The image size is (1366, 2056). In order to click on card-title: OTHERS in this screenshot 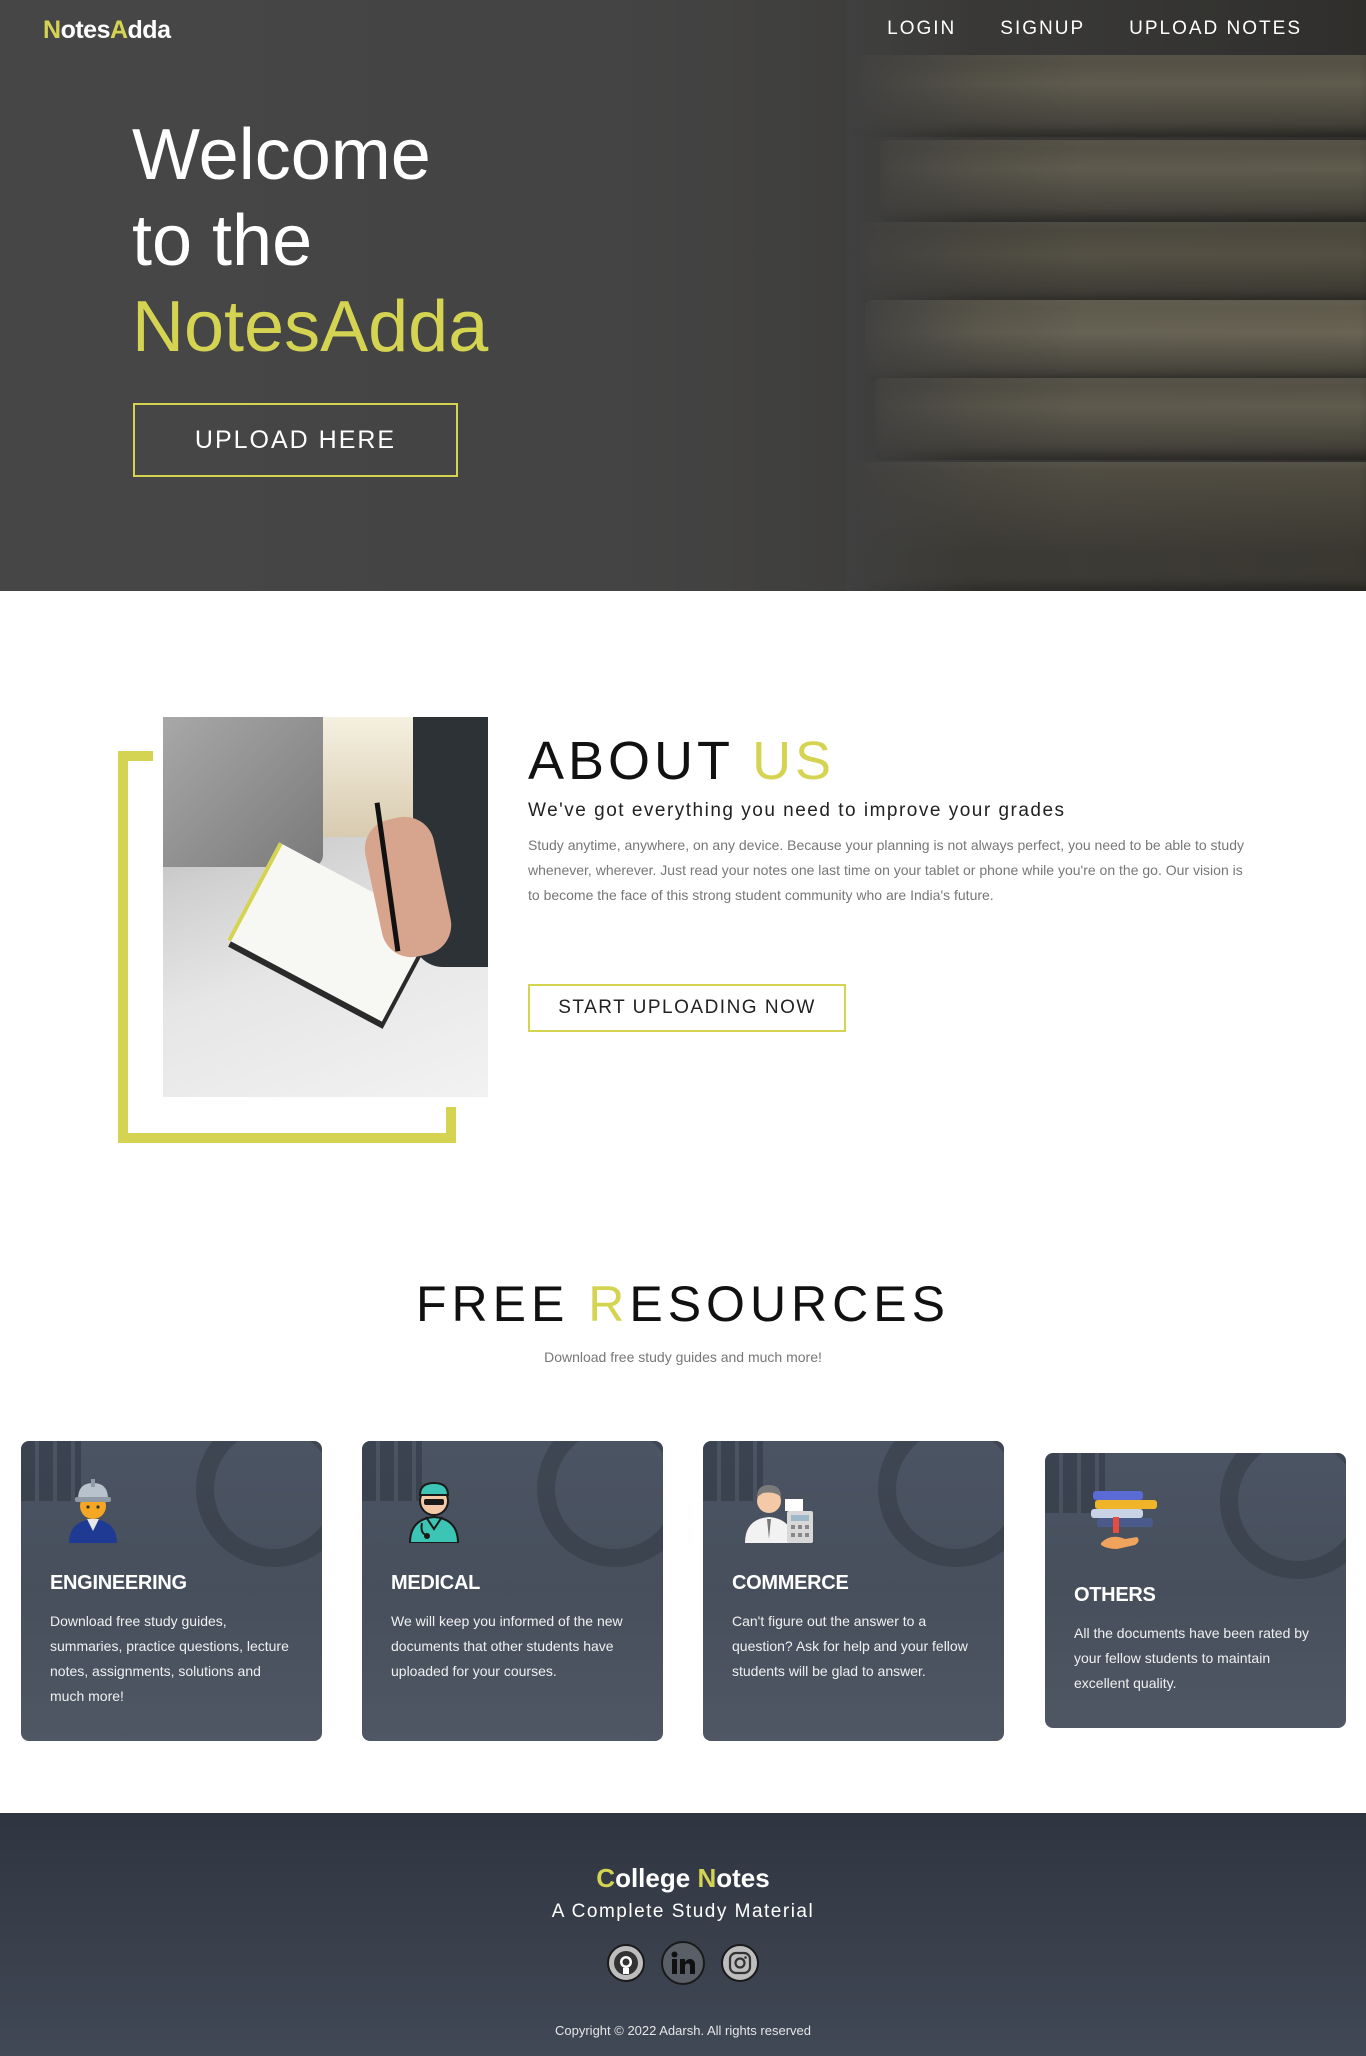, I will do `click(1115, 1595)`.